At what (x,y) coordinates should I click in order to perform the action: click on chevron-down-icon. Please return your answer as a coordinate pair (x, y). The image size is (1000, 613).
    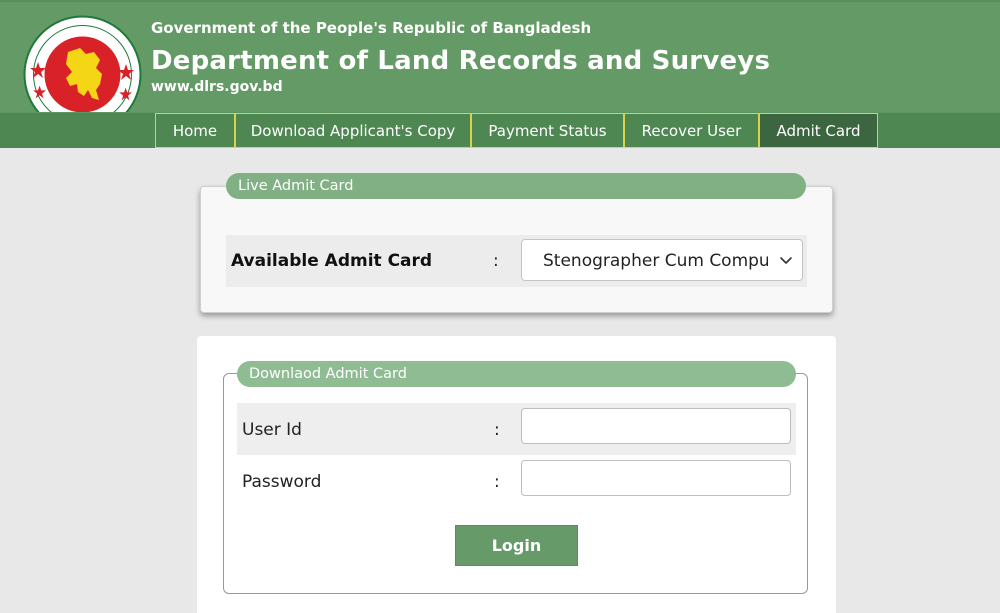
    Looking at the image, I should click on (786, 260).